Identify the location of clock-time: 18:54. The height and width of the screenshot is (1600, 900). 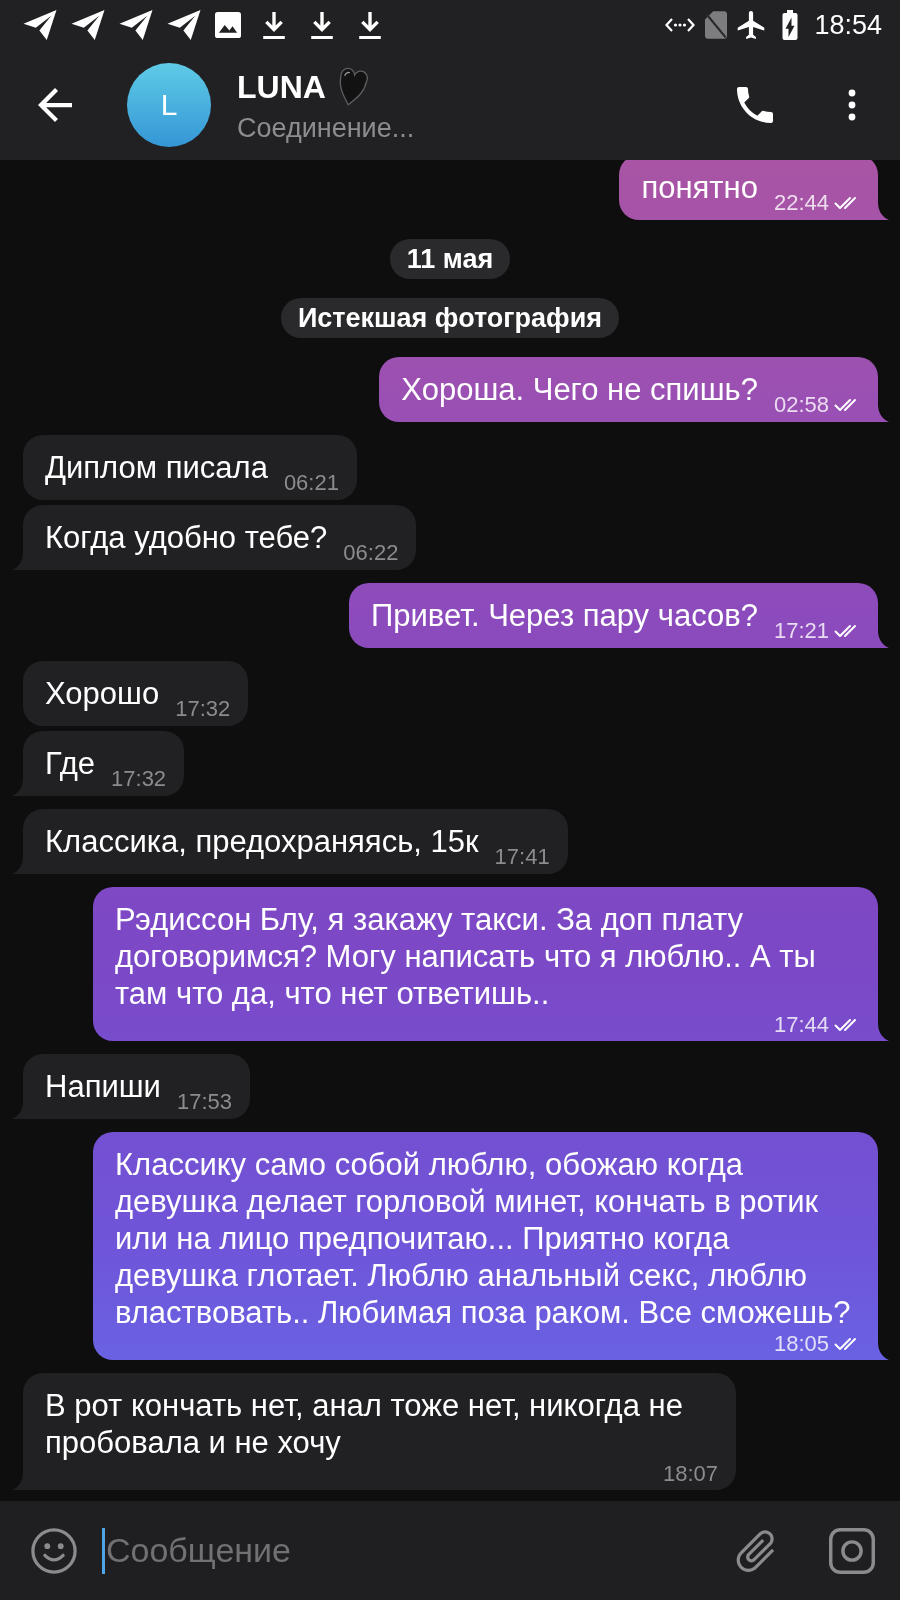
(848, 25).